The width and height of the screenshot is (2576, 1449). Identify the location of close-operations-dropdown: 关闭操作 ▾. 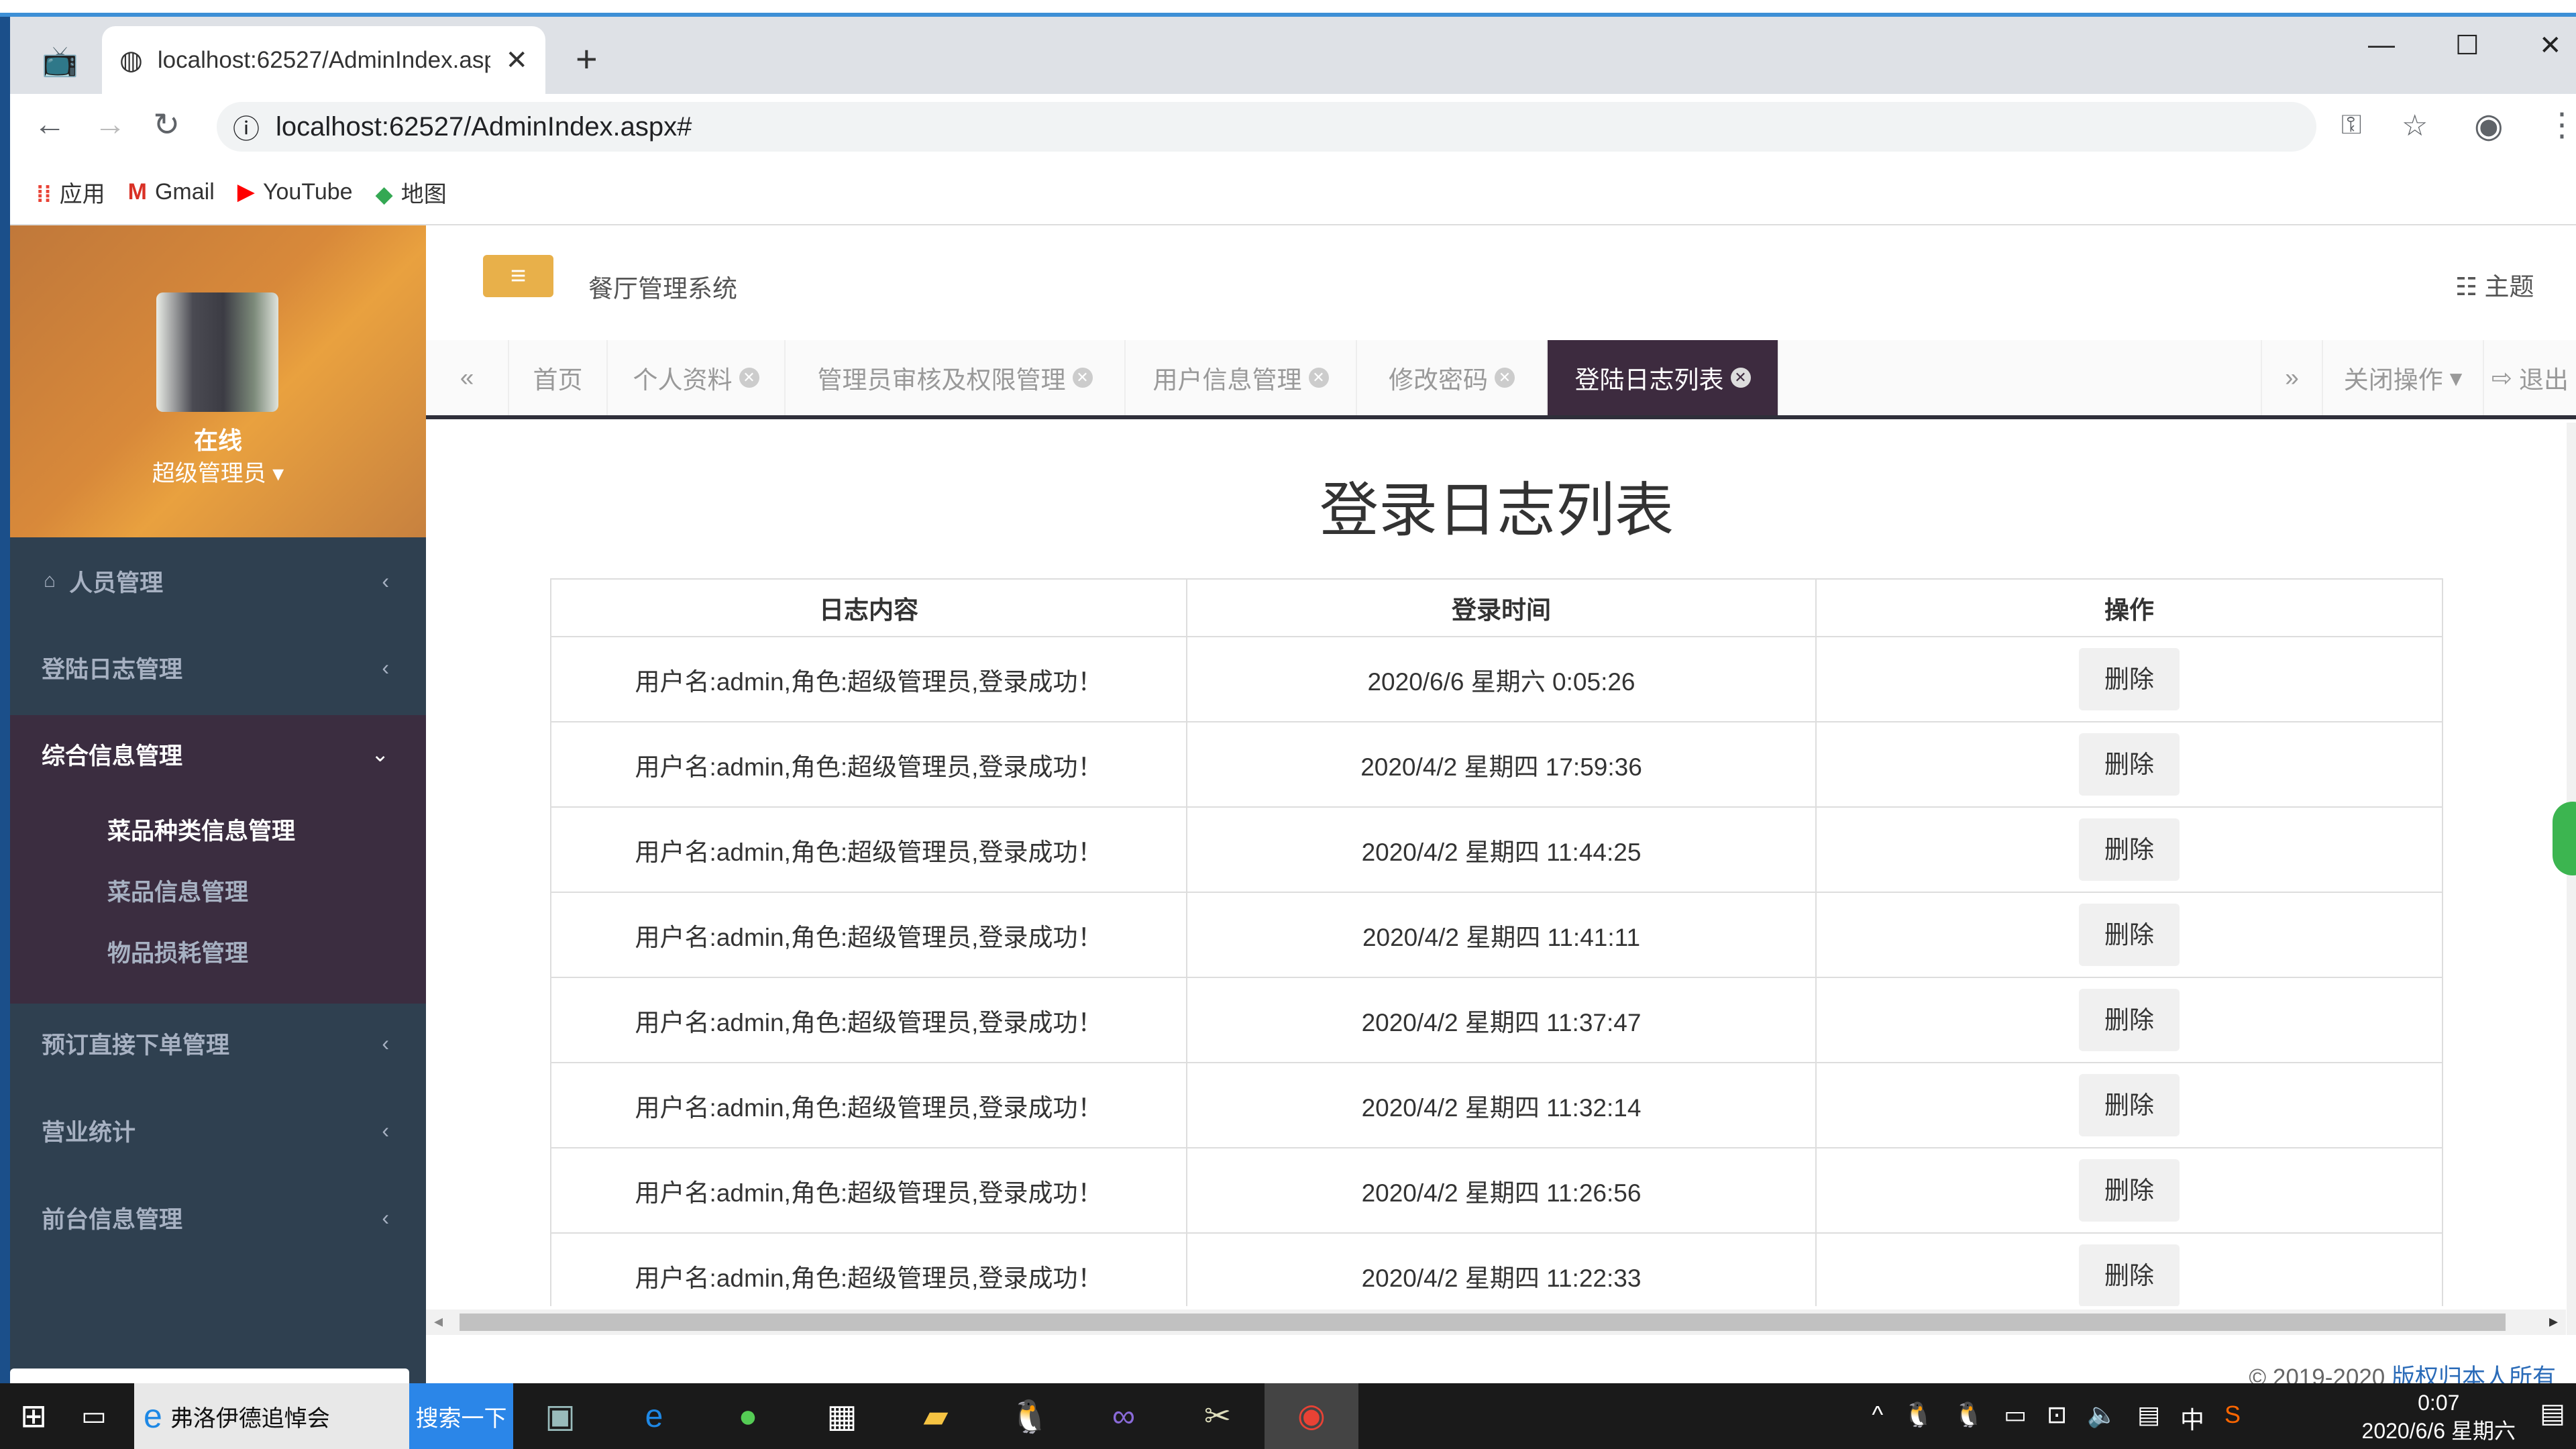
(2403, 377).